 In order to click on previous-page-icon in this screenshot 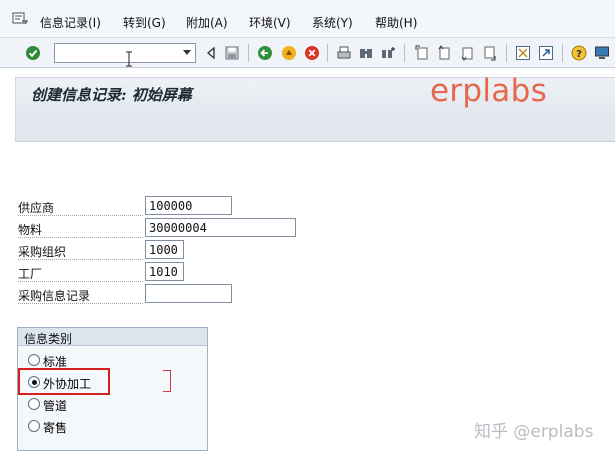, I will do `click(444, 52)`.